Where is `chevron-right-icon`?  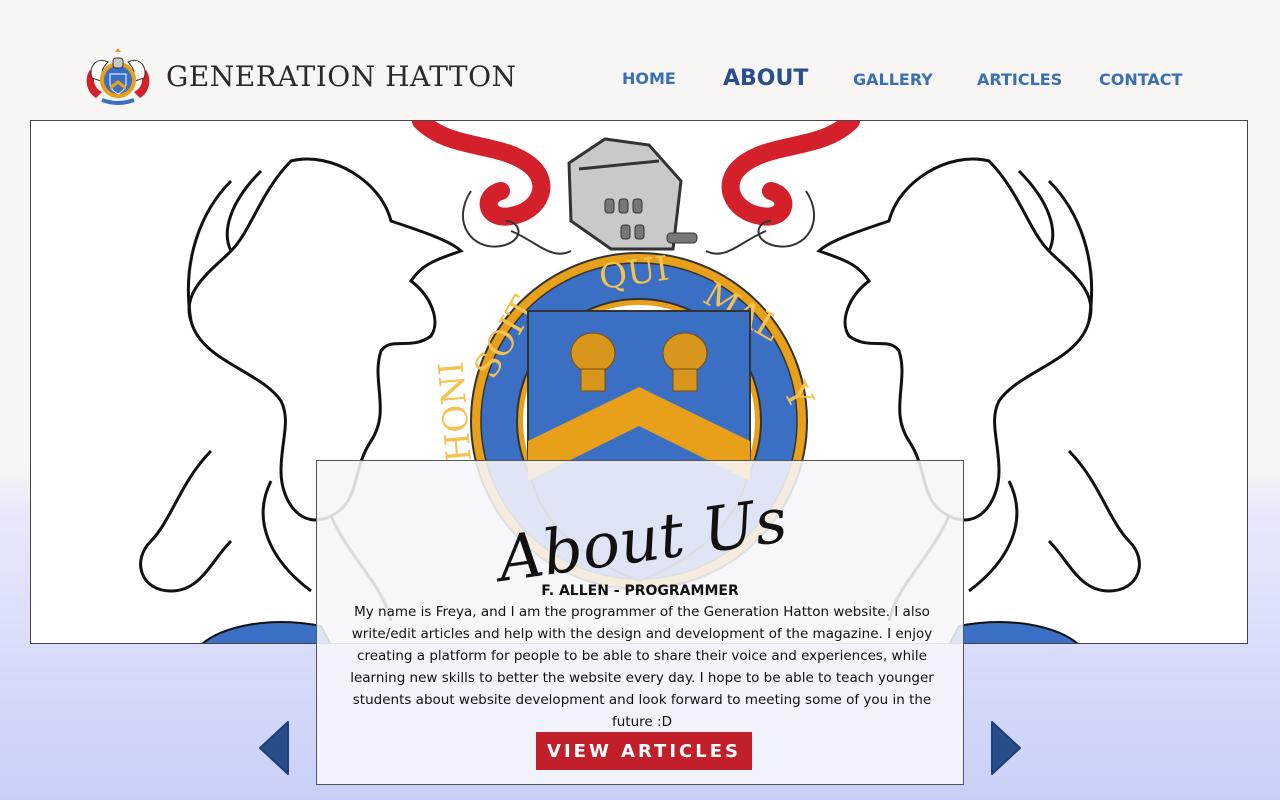 chevron-right-icon is located at coordinates (1006, 748).